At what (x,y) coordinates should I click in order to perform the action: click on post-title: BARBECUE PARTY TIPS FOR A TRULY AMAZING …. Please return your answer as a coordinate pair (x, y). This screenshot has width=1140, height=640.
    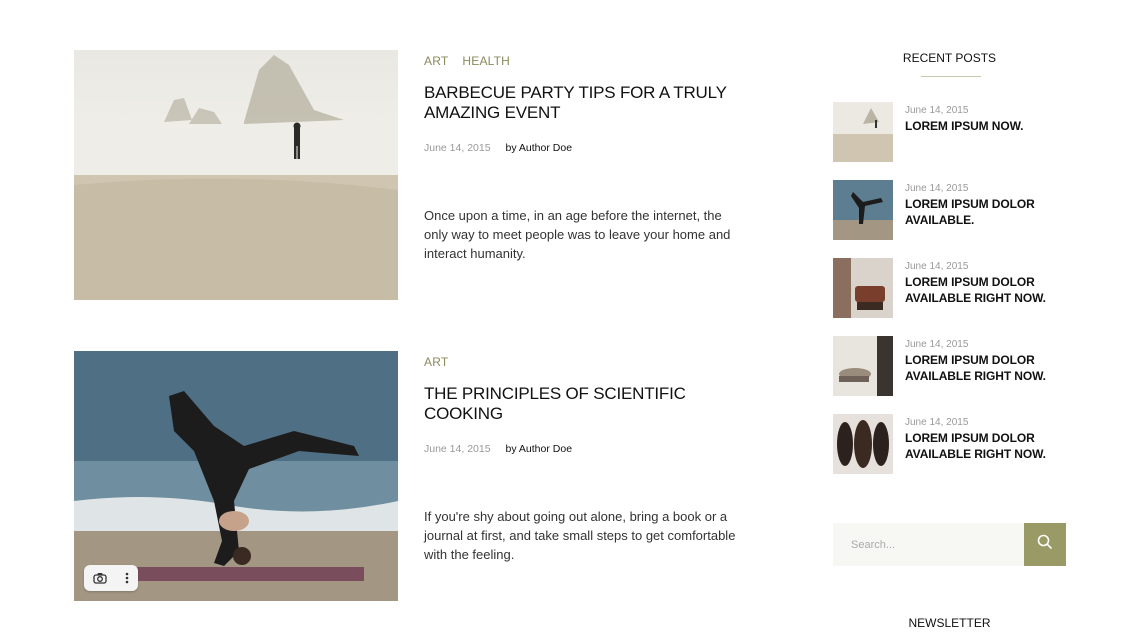
    Looking at the image, I should click on (589, 103).